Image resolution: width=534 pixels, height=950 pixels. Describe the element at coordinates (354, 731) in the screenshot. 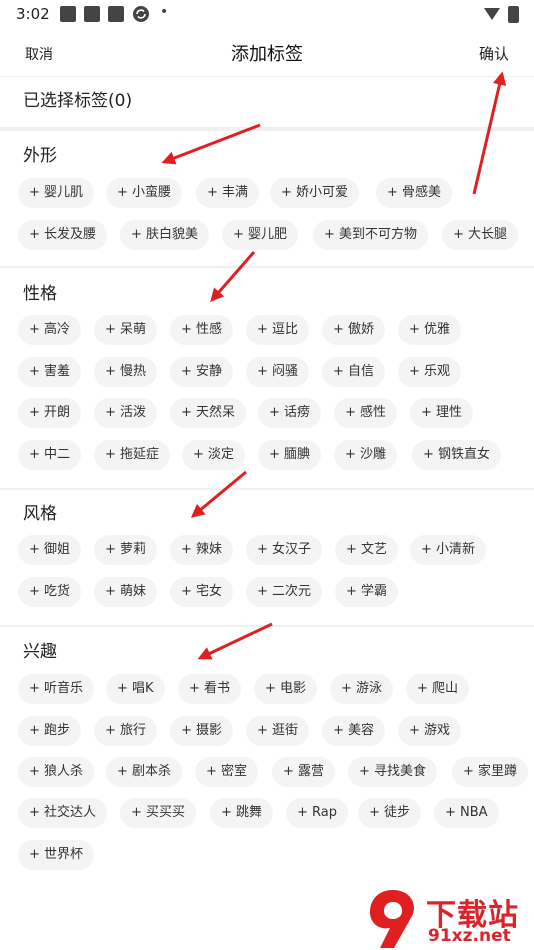

I see `tag-chip: + 美容` at that location.